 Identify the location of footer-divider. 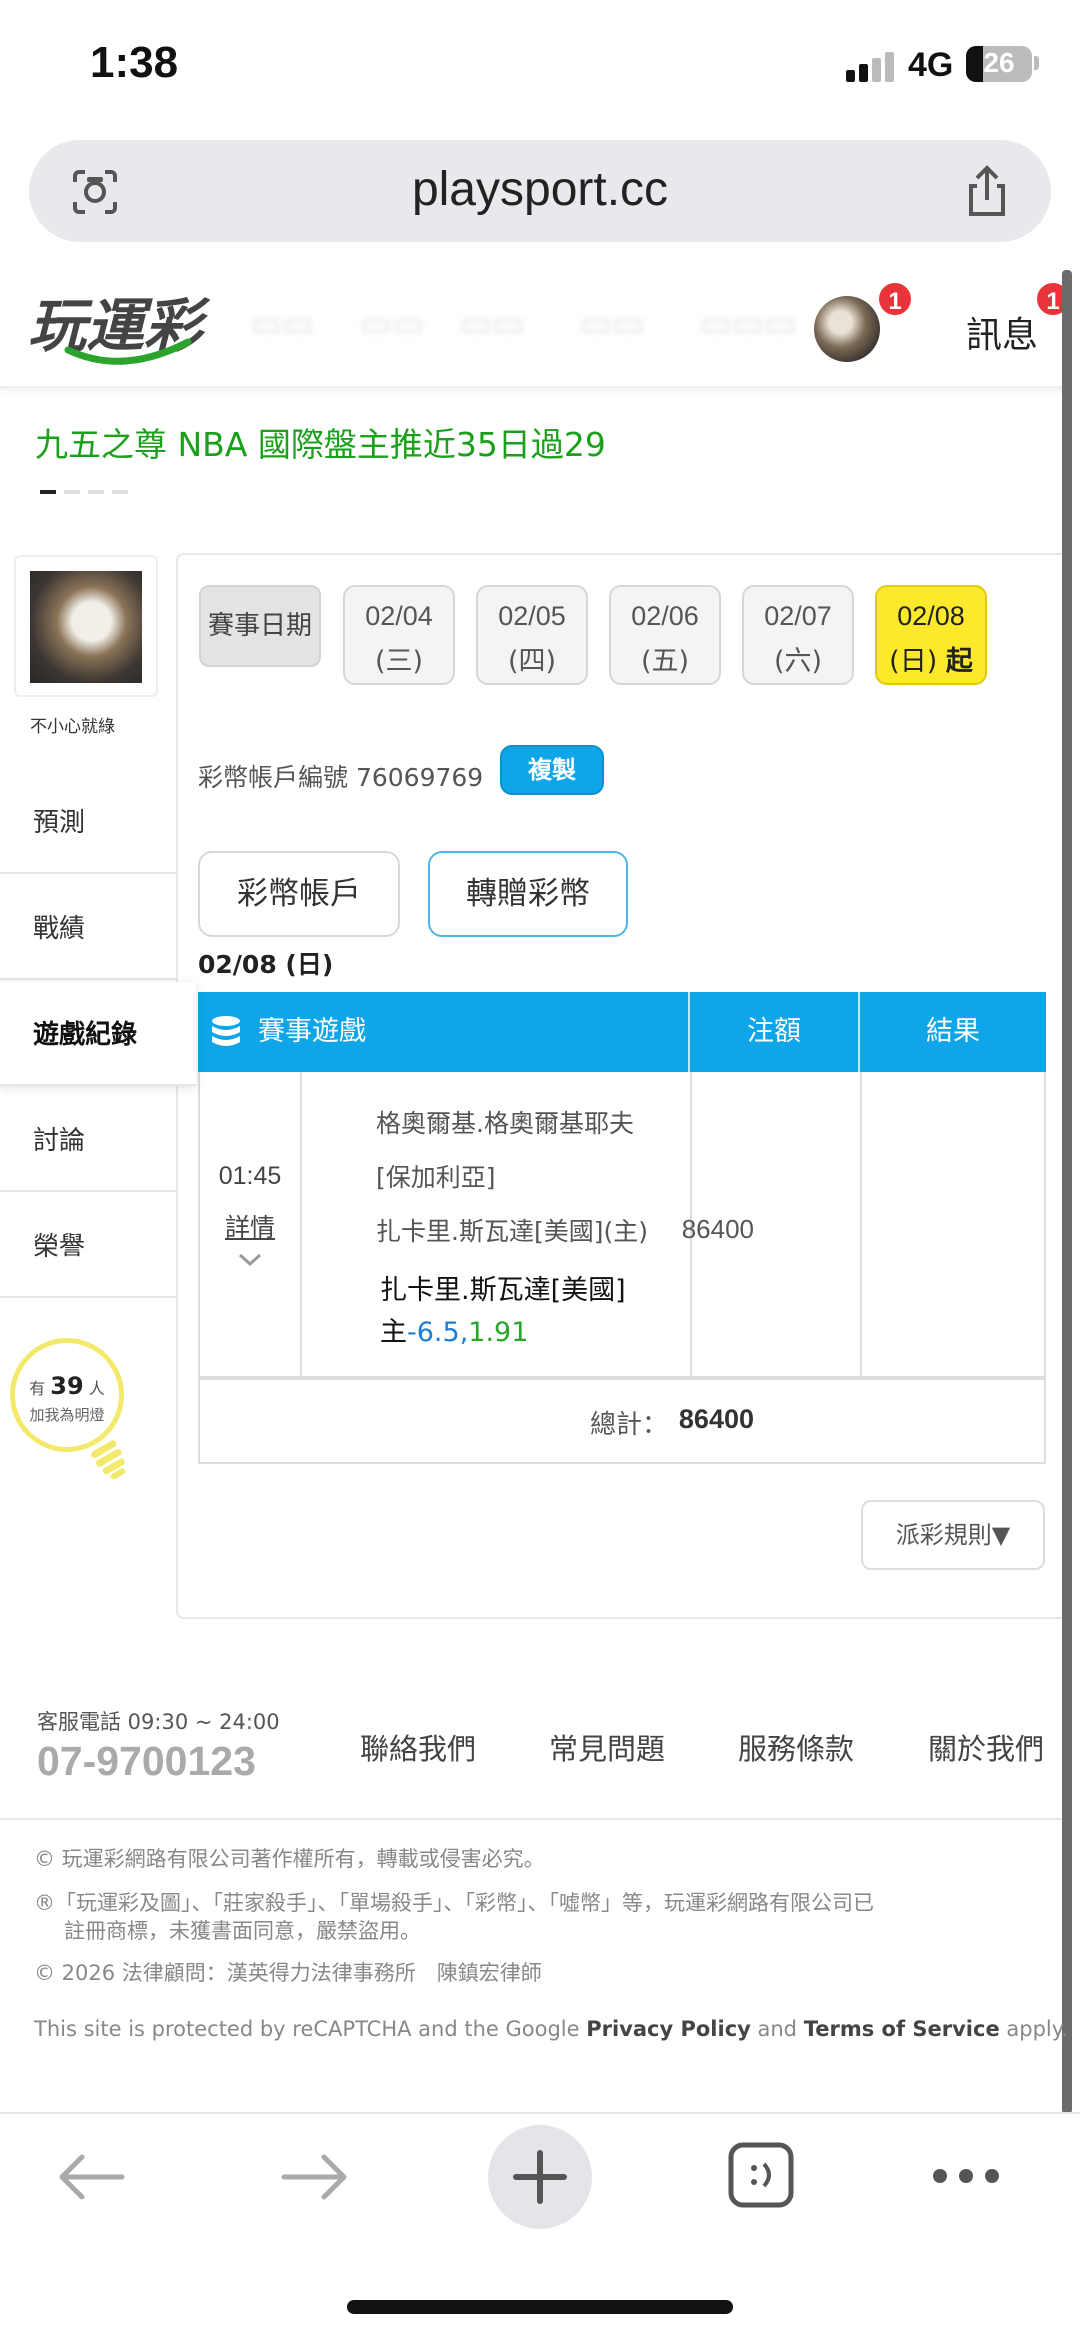
(531, 1819).